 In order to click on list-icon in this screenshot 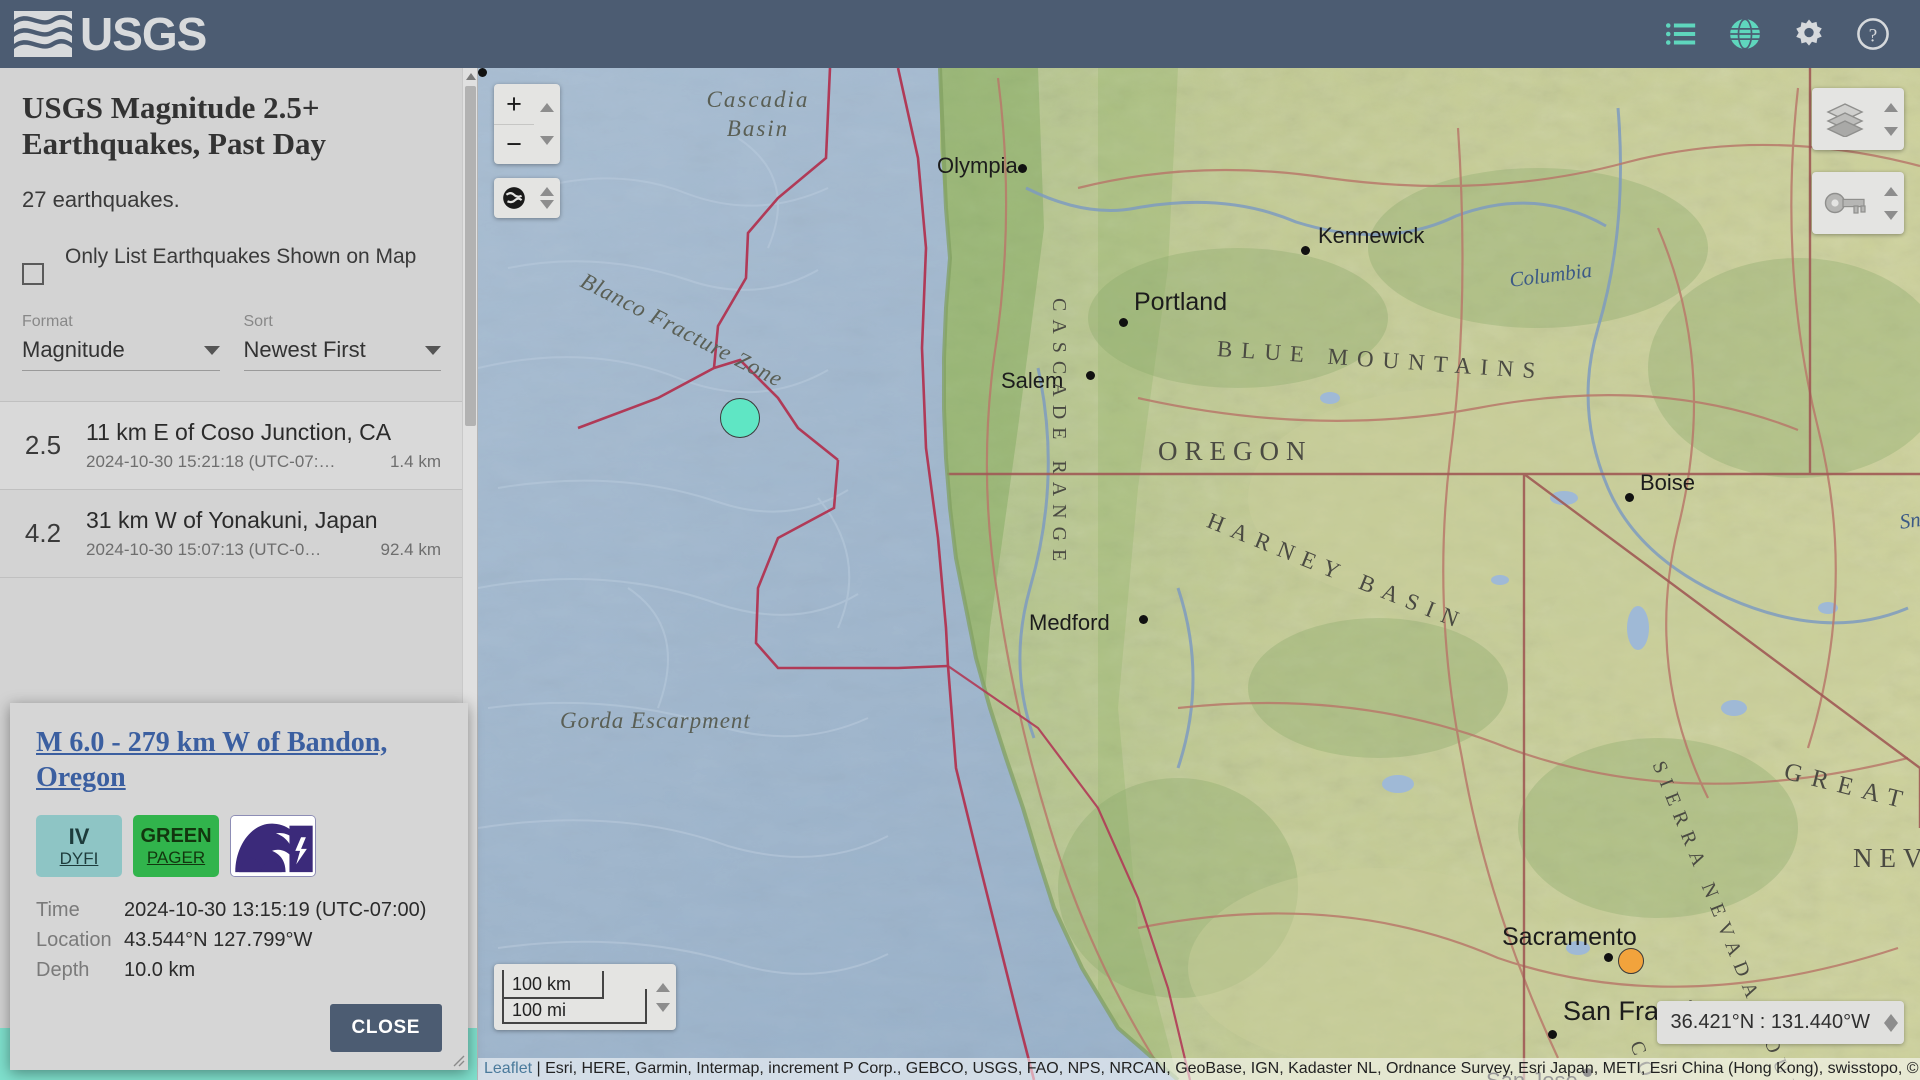, I will do `click(1681, 34)`.